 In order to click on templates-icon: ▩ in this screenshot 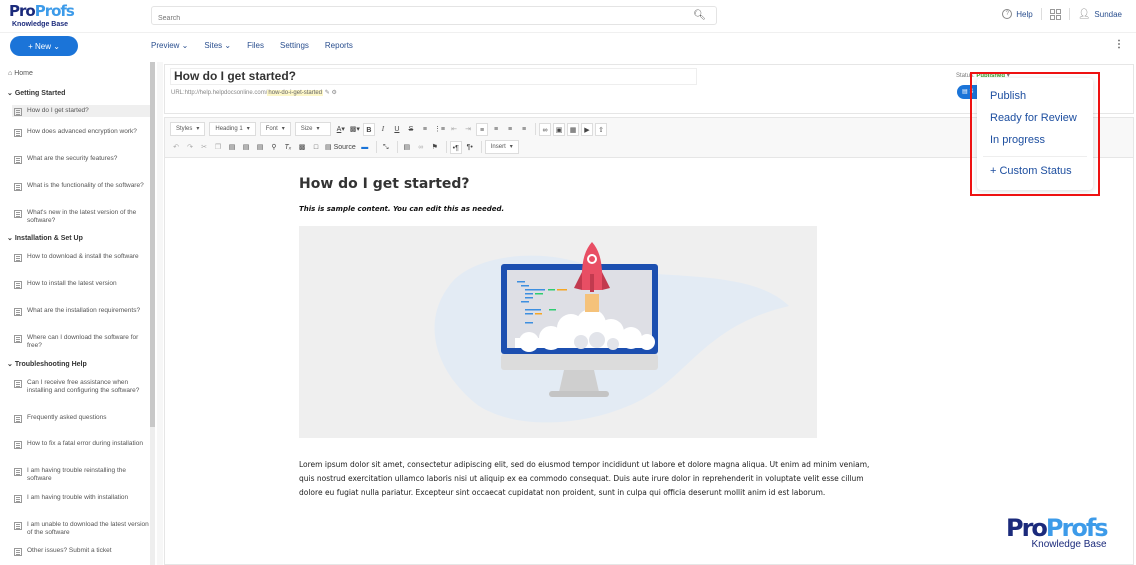, I will do `click(302, 147)`.